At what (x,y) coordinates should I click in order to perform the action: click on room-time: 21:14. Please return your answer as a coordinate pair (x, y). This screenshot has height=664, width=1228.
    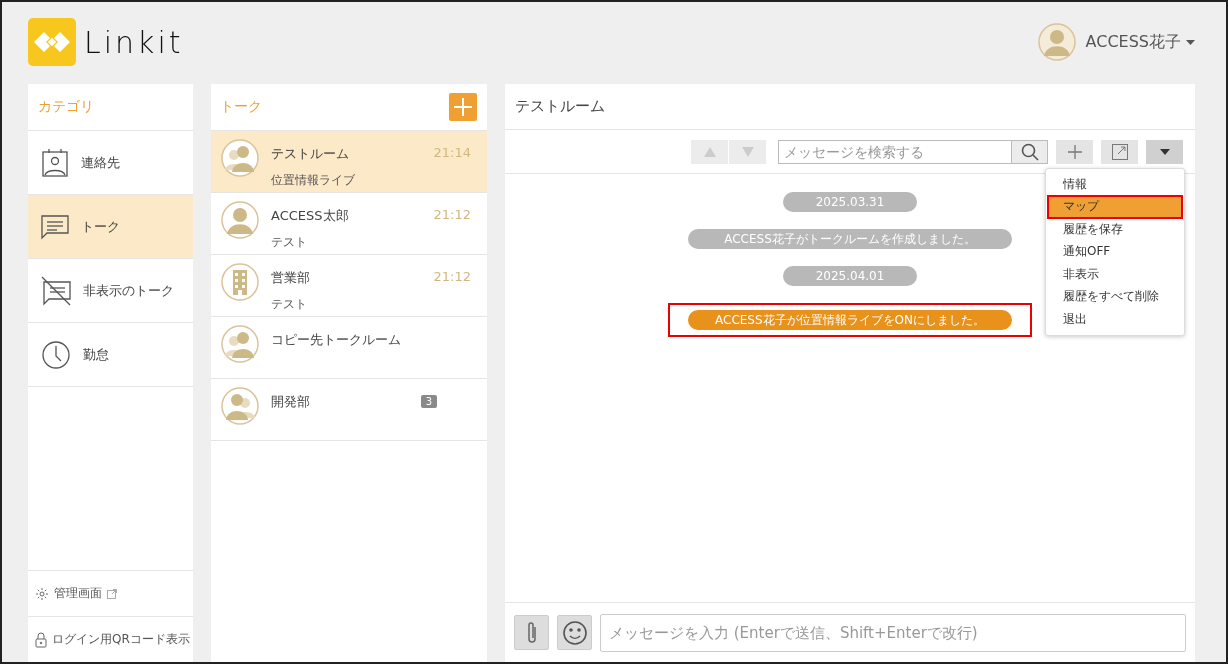
    Looking at the image, I should click on (452, 153).